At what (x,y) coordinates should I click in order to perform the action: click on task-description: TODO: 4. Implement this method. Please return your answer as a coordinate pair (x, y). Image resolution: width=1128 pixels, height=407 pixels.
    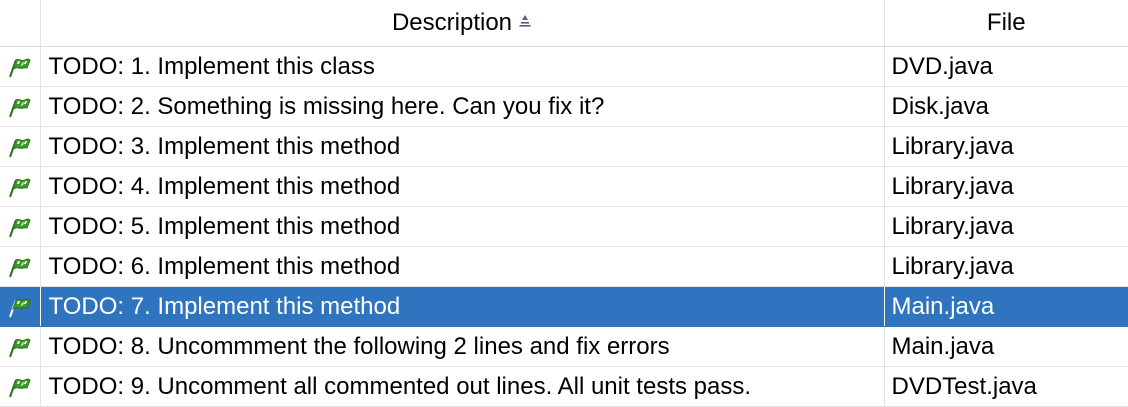
    Looking at the image, I should click on (462, 186).